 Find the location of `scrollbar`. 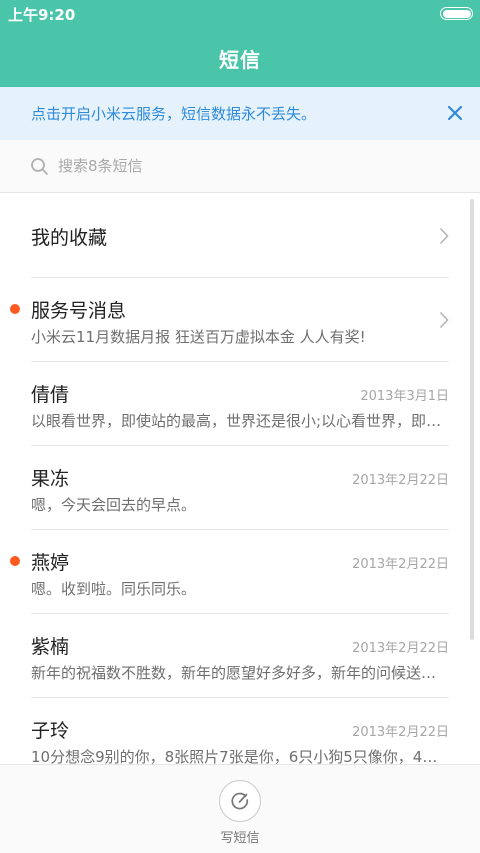

scrollbar is located at coordinates (472, 419).